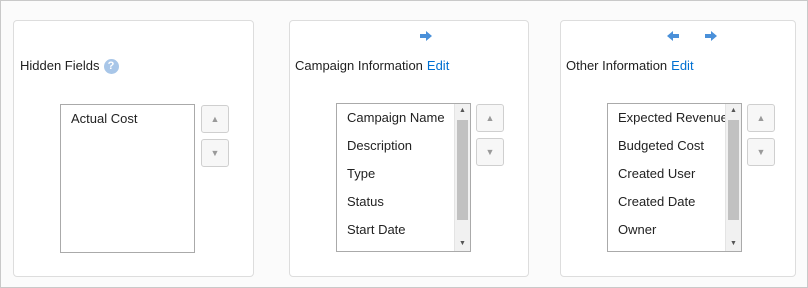 The image size is (808, 288). Describe the element at coordinates (395, 230) in the screenshot. I see `list-item: Start Date` at that location.